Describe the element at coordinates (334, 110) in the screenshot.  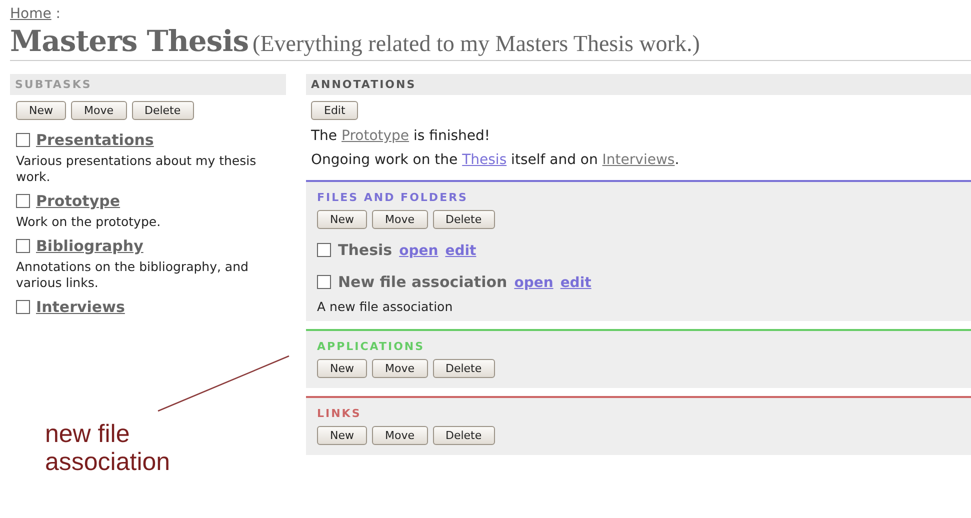
I see `edit-button: Edit` at that location.